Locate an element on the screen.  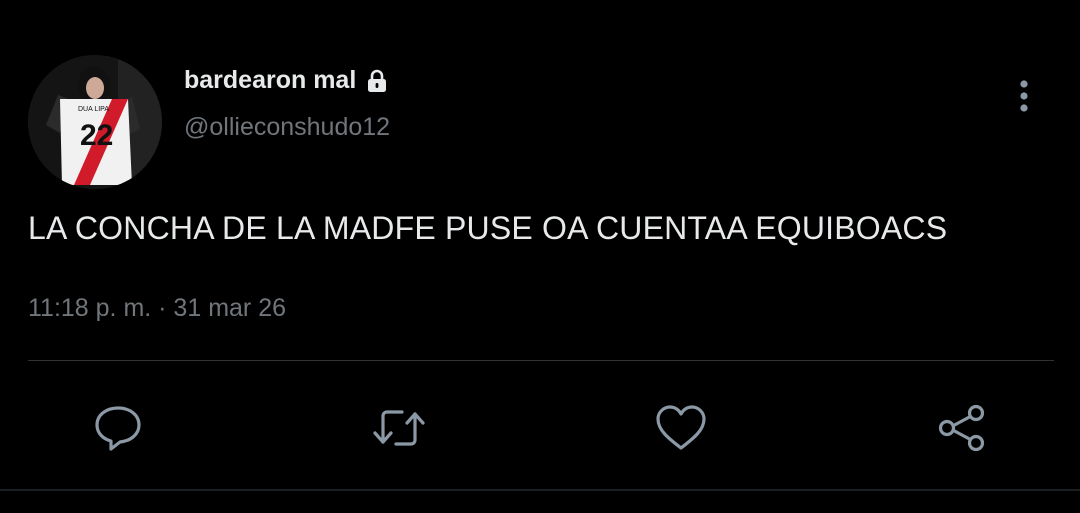
tweet-timestamp: 11:18 p. m. · 31 mar 26 is located at coordinates (157, 308).